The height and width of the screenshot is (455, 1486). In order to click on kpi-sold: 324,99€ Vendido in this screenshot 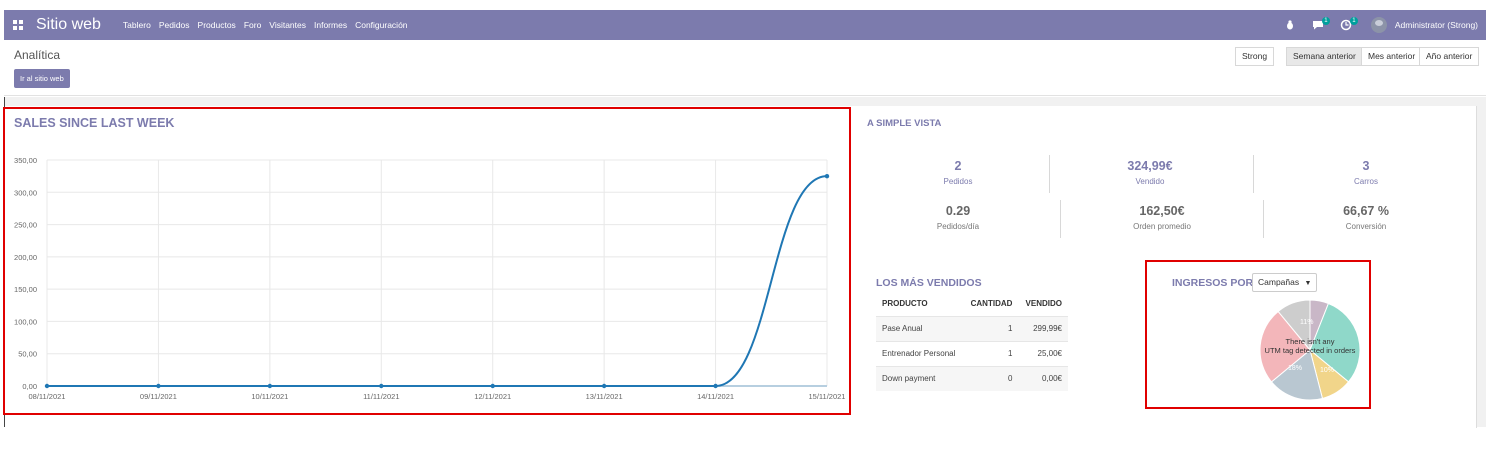, I will do `click(1150, 172)`.